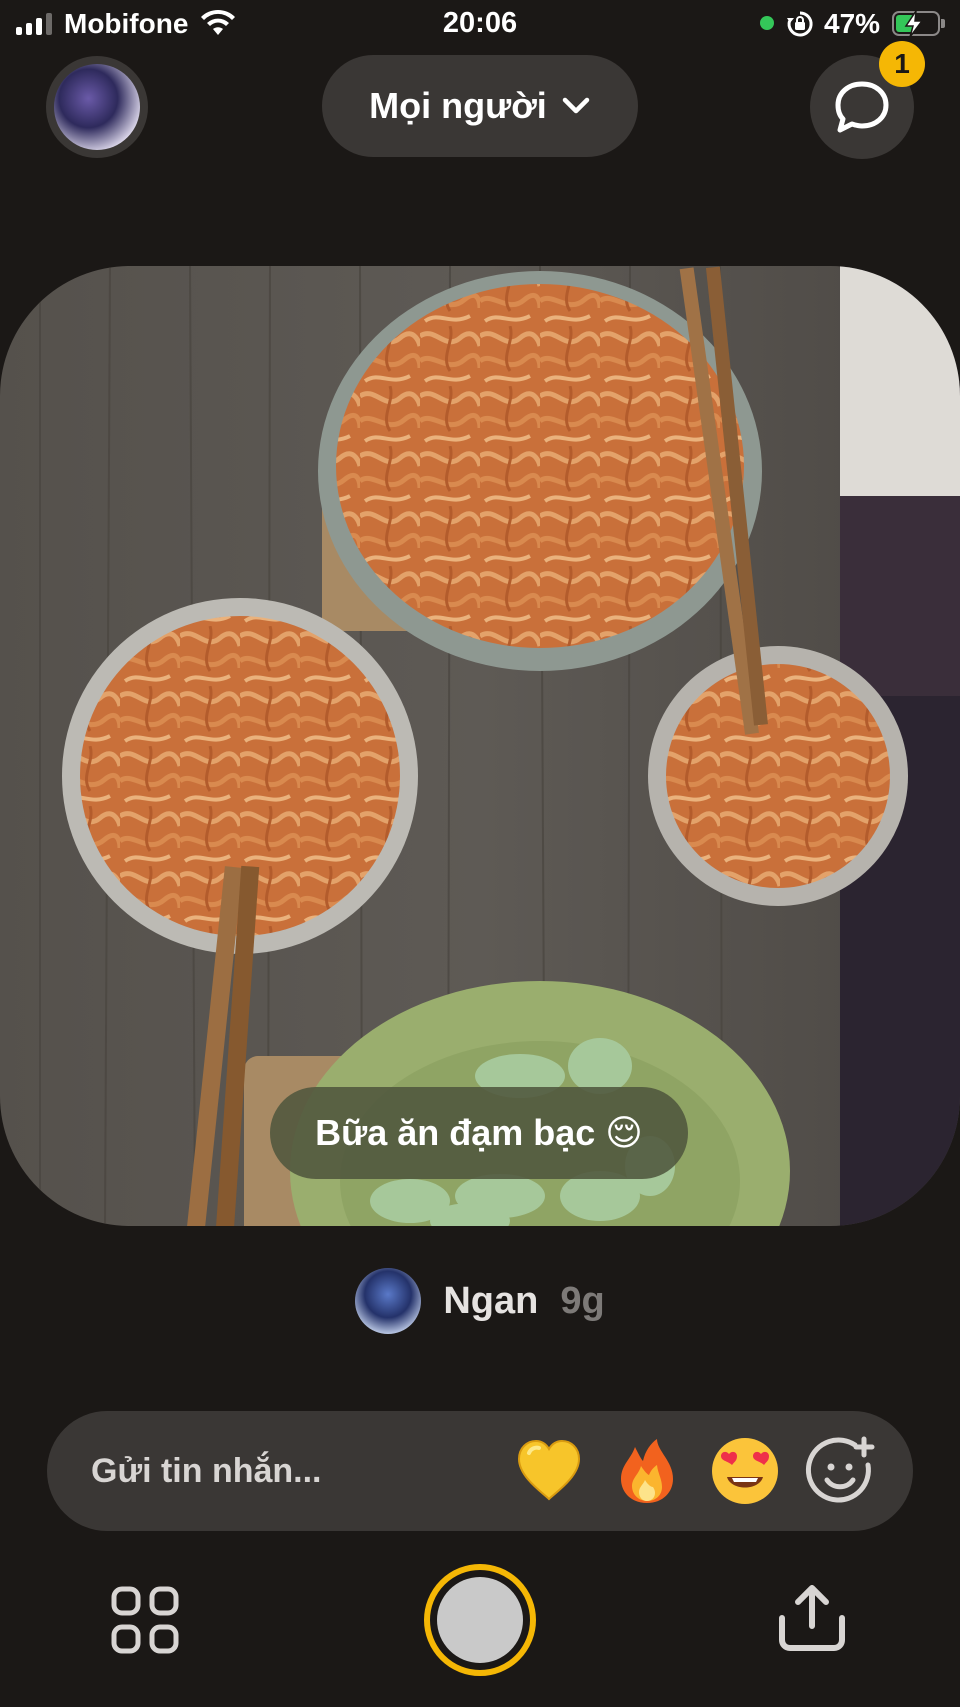  What do you see at coordinates (388, 1301) in the screenshot?
I see `author-avatar` at bounding box center [388, 1301].